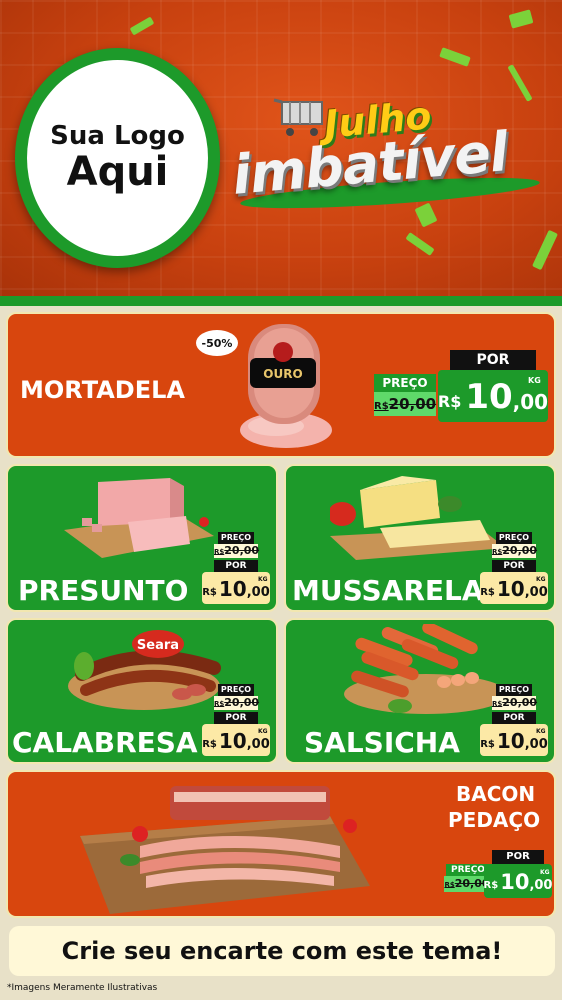 The image size is (562, 1000). I want to click on bacon-image, so click(225, 850).